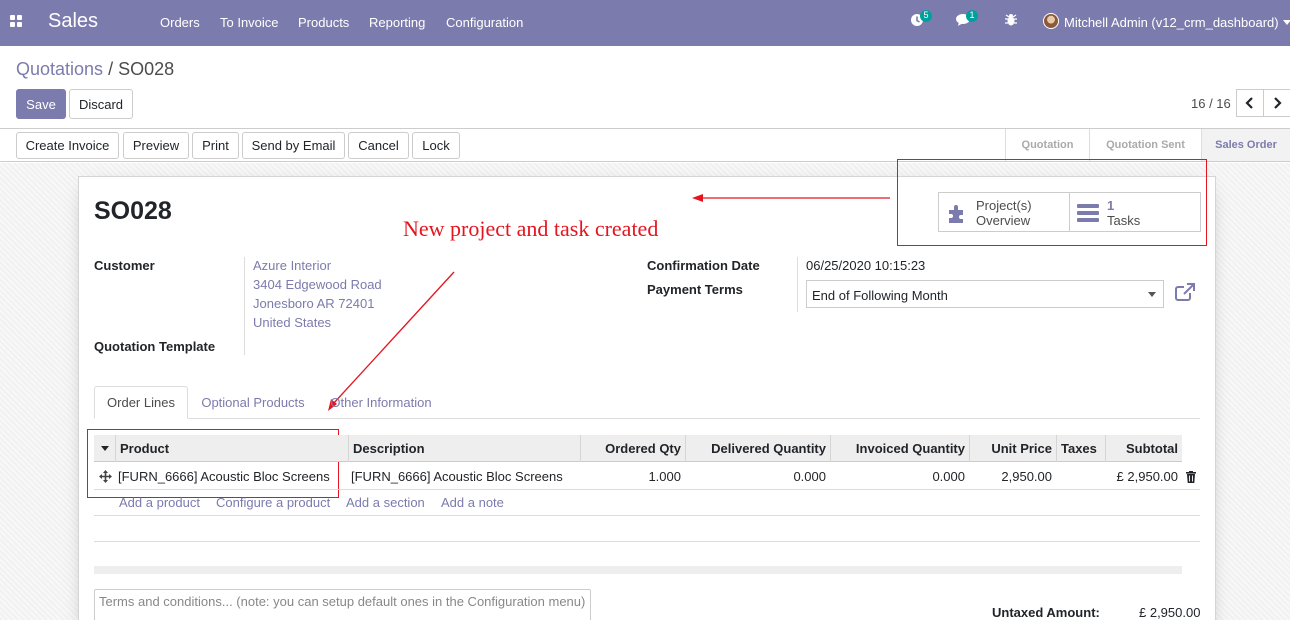 The width and height of the screenshot is (1290, 620). Describe the element at coordinates (1143, 448) in the screenshot. I see `header-subtotal: Subtotal` at that location.